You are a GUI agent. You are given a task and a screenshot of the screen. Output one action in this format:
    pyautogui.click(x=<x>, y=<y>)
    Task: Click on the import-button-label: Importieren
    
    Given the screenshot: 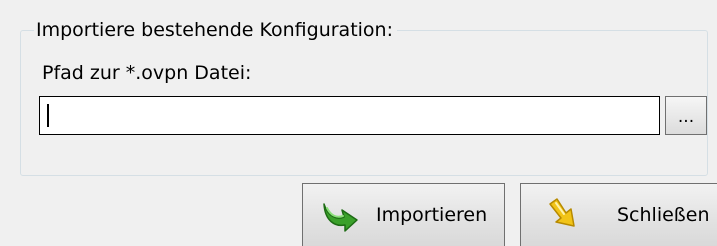 What is the action you would take?
    pyautogui.click(x=432, y=215)
    